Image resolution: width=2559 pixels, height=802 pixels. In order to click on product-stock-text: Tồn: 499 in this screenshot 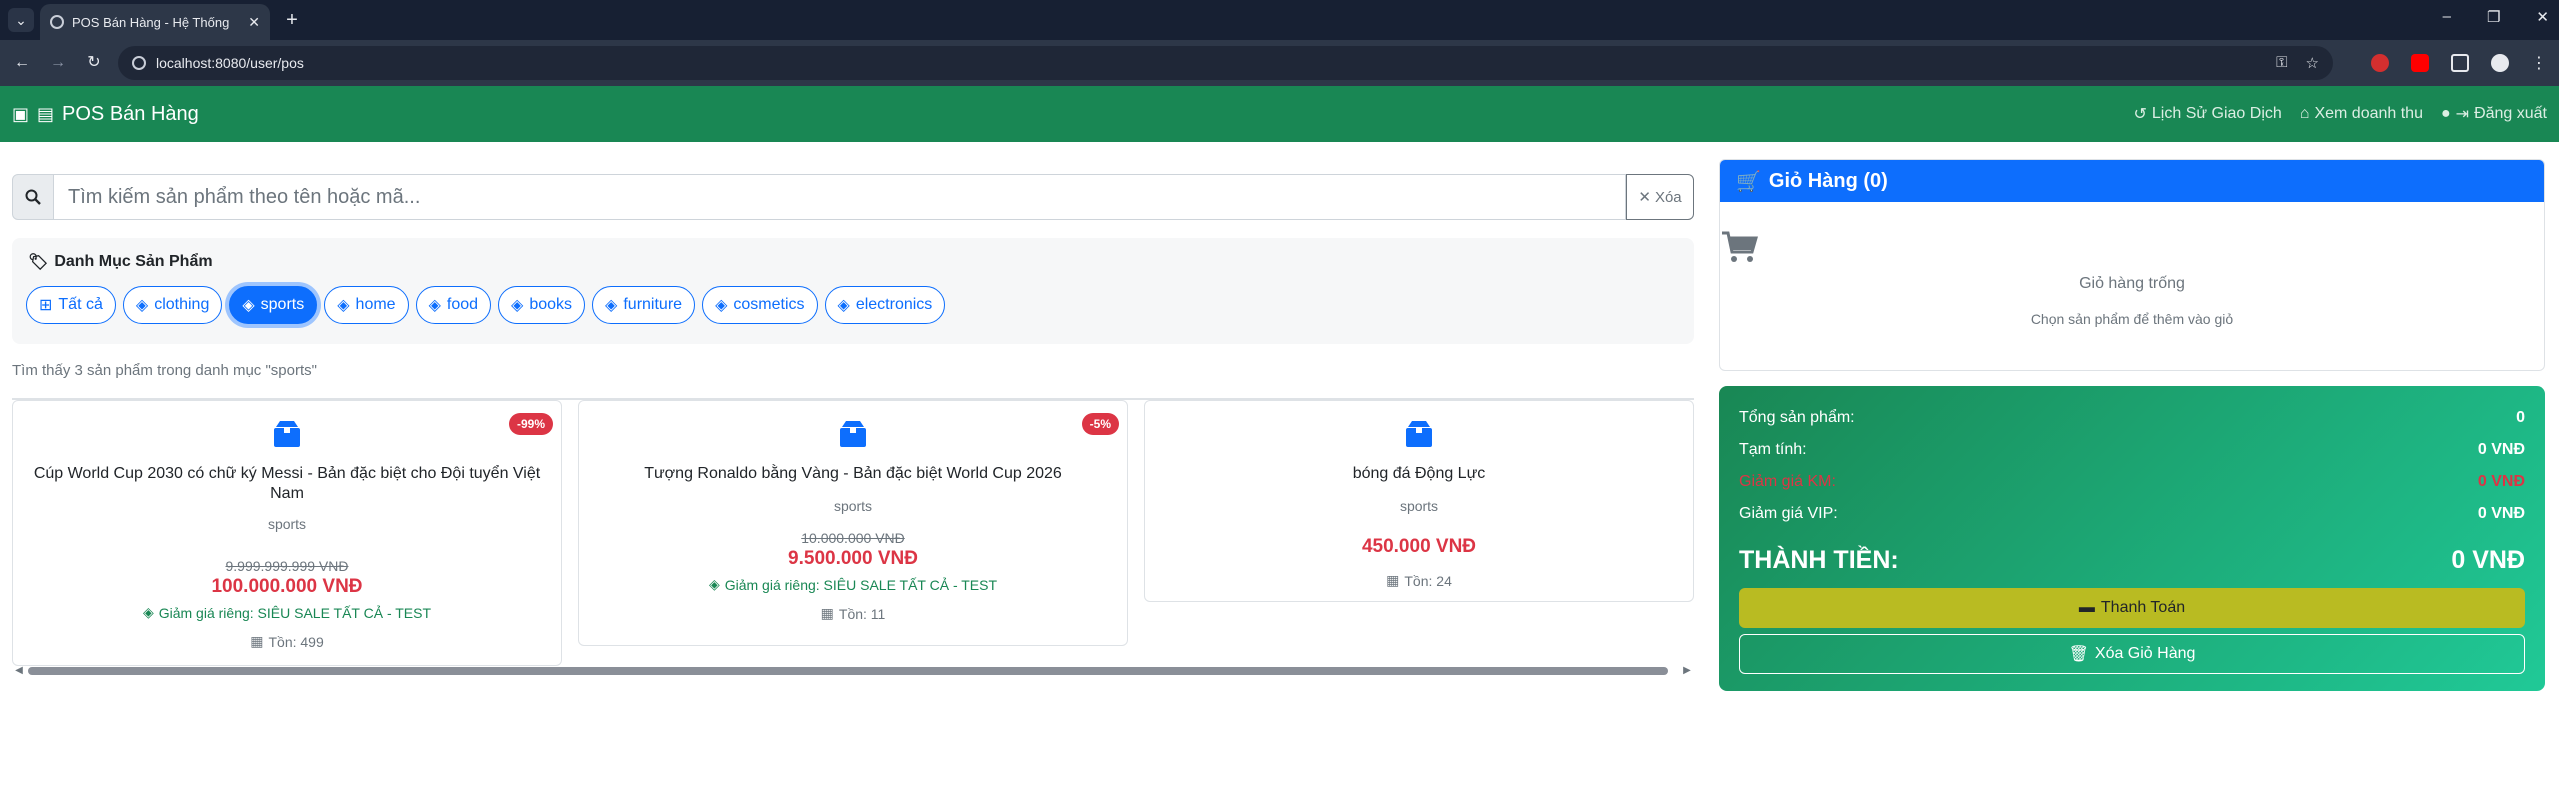, I will do `click(296, 641)`.